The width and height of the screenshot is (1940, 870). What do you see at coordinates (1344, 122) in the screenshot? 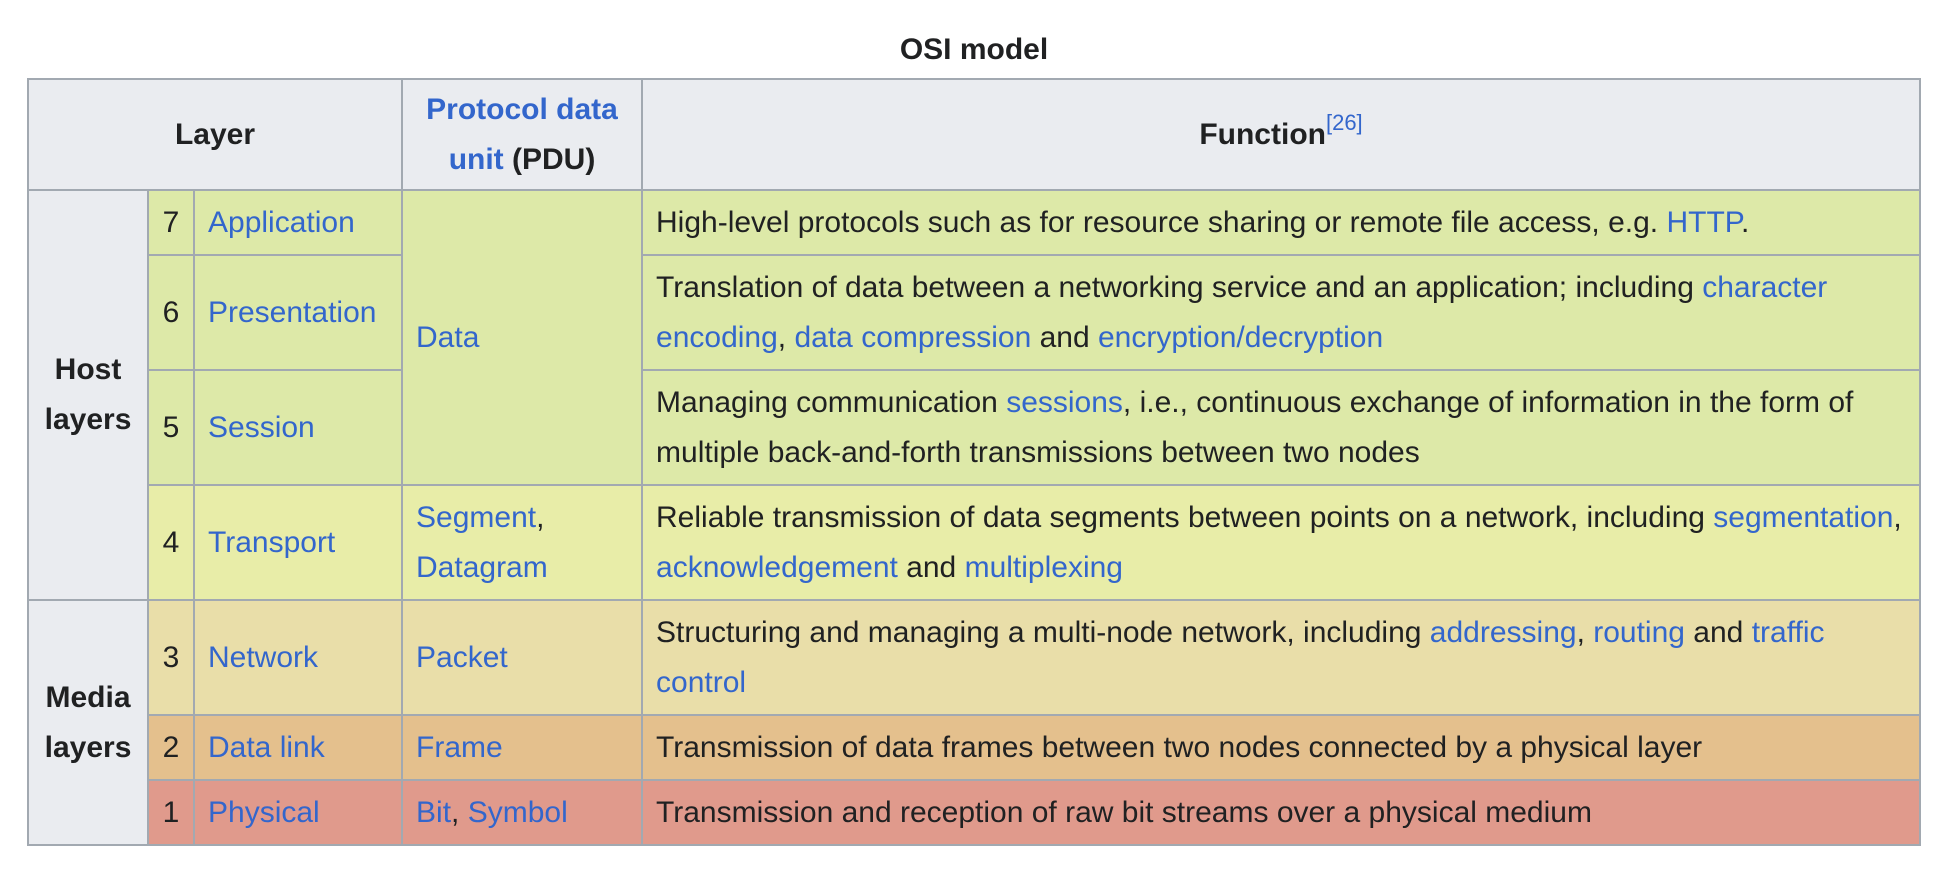
I see `function-ref-link: [26]` at bounding box center [1344, 122].